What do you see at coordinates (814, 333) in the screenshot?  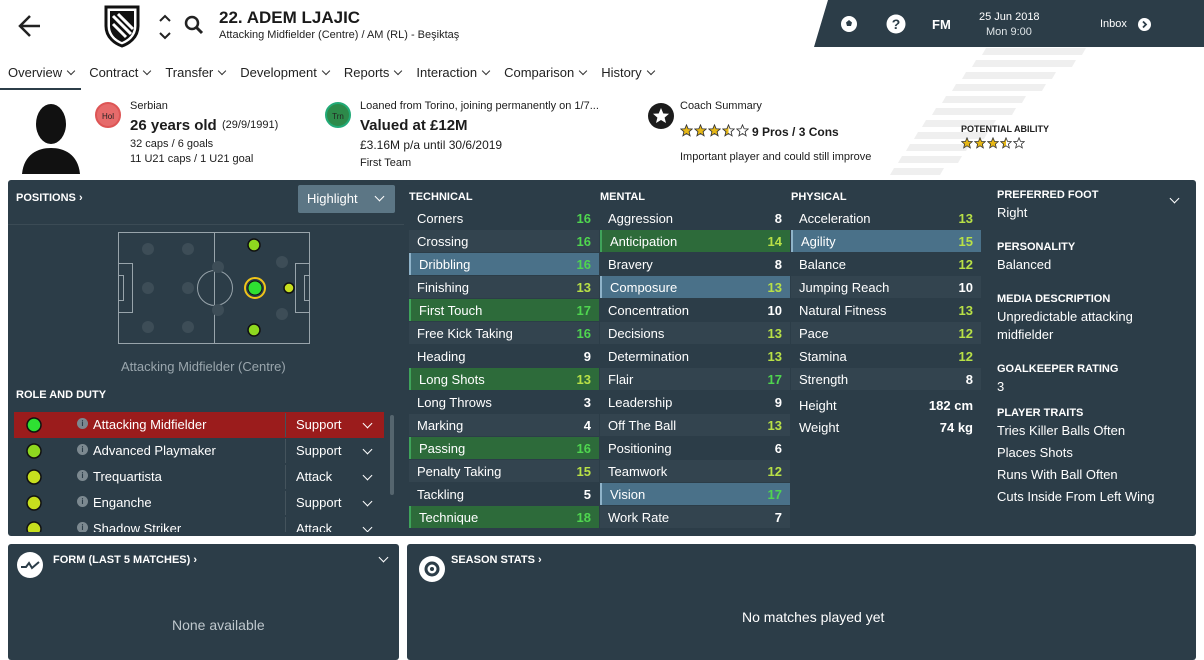 I see `attr-name: Pace` at bounding box center [814, 333].